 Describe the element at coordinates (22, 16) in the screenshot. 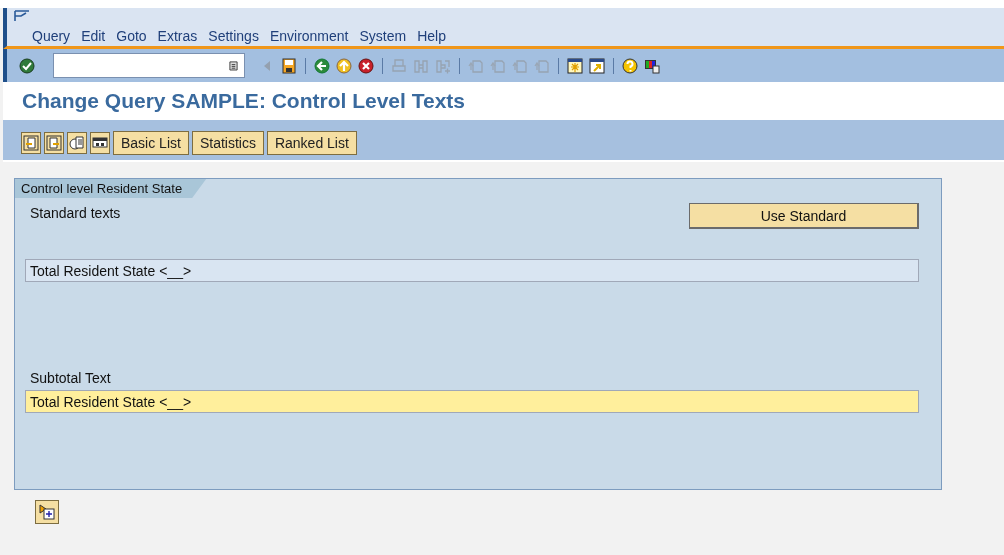

I see `menu-icon` at that location.